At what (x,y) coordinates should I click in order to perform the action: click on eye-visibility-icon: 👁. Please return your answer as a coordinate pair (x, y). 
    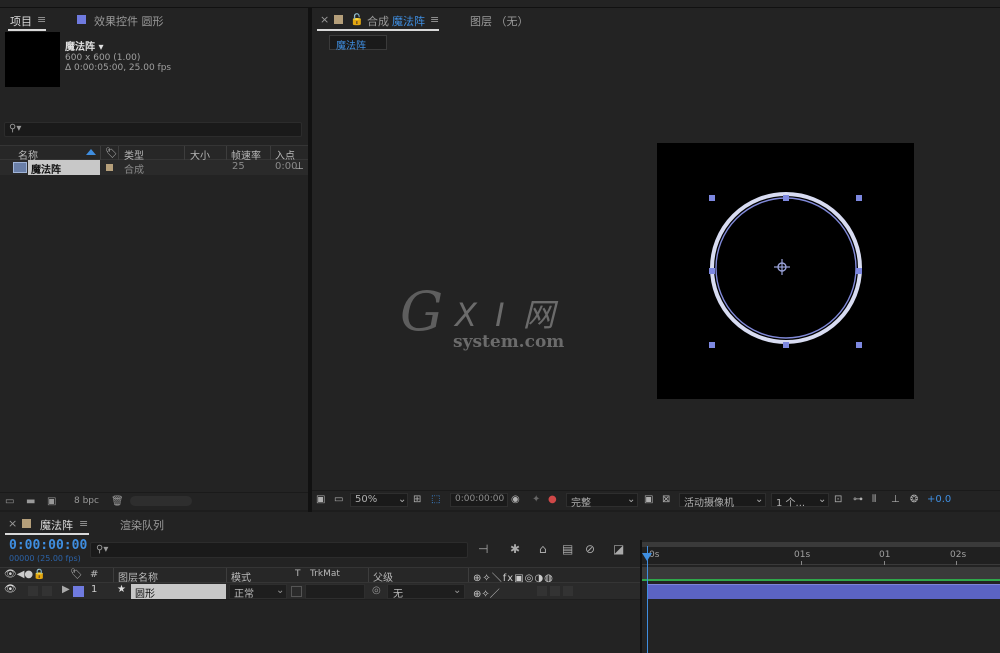
    Looking at the image, I should click on (10, 589).